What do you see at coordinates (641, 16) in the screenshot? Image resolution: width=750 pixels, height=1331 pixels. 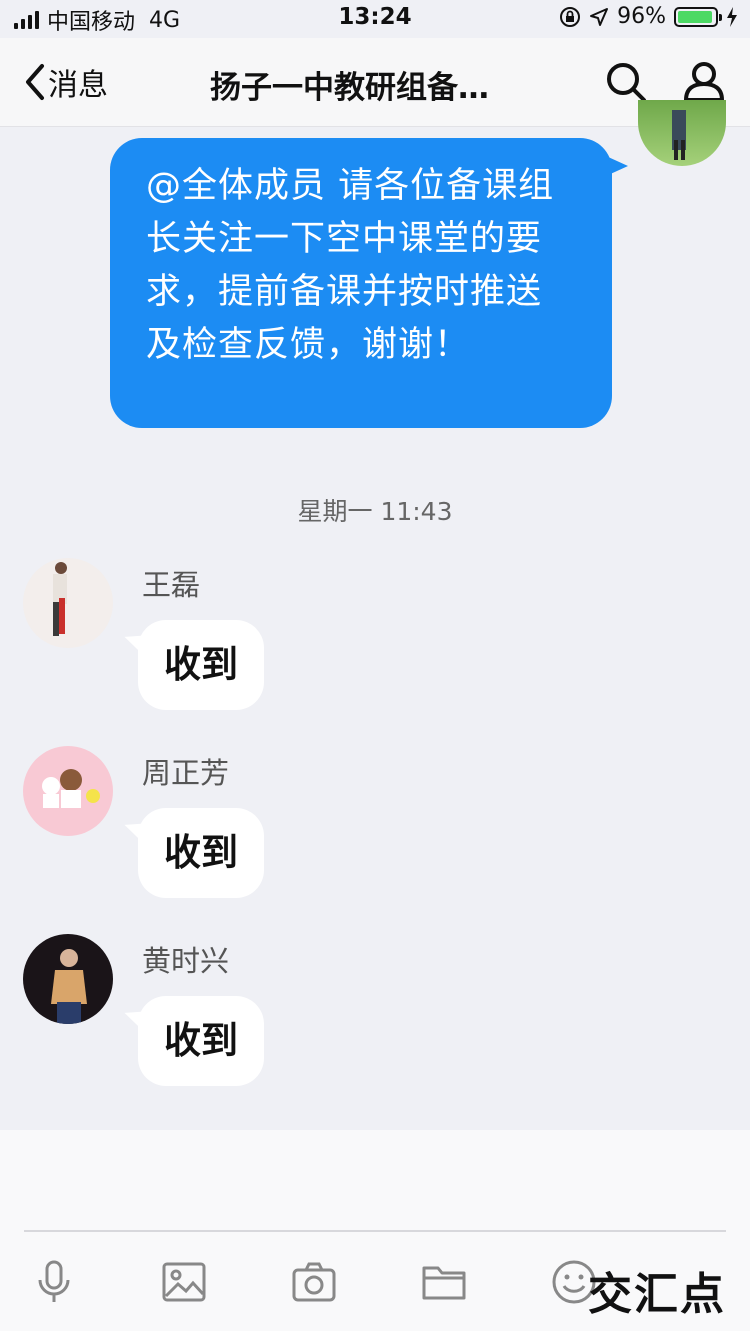 I see `battery-percent: 96%` at bounding box center [641, 16].